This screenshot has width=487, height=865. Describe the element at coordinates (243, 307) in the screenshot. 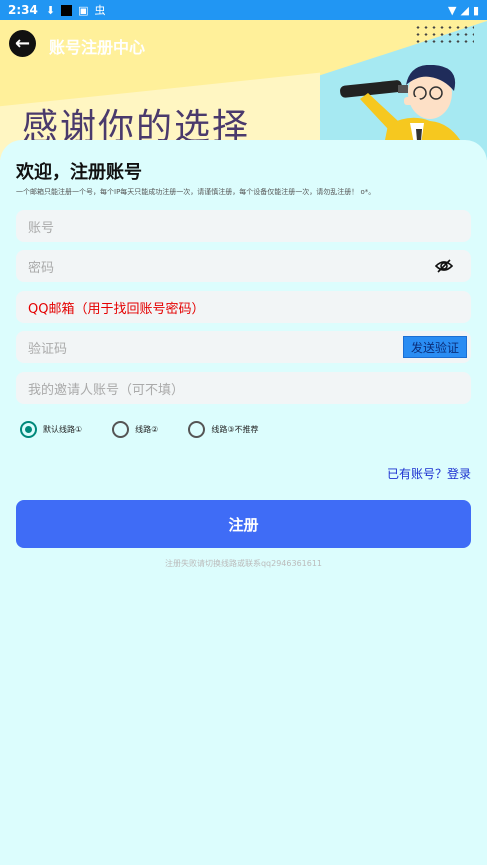

I see `email-input: QQ邮箱（用于找回账号密码）` at that location.